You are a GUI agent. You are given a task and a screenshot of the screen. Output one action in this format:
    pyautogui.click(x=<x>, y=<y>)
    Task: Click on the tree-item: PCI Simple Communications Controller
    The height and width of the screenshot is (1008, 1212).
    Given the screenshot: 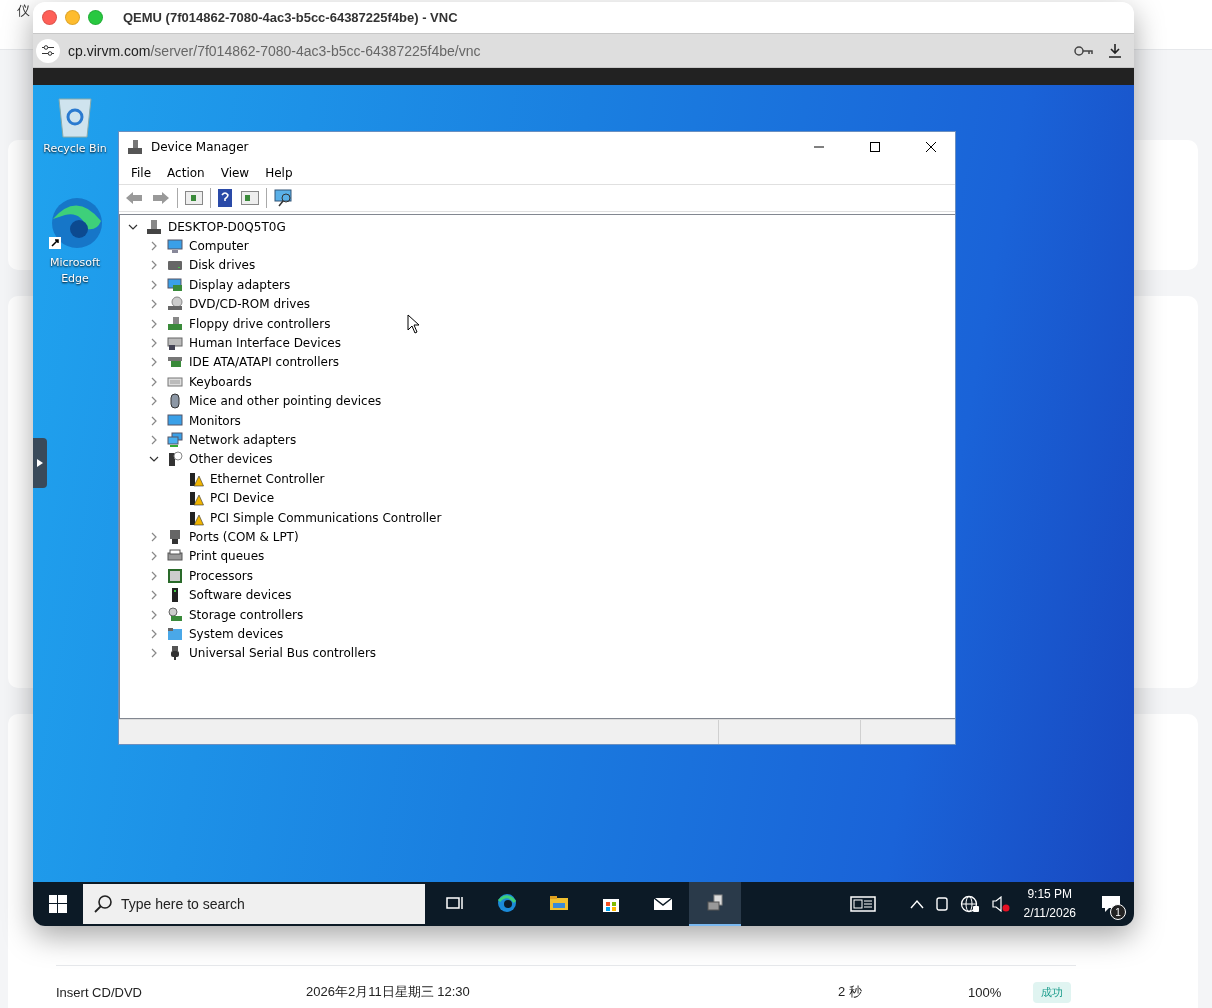 What is the action you would take?
    pyautogui.click(x=326, y=517)
    